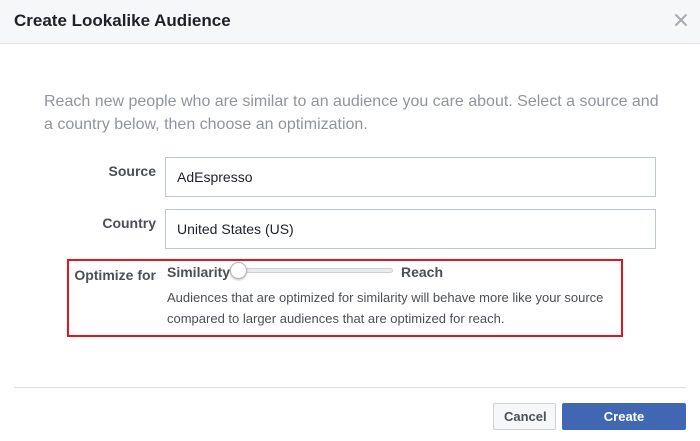  Describe the element at coordinates (132, 171) in the screenshot. I see `source-label: Source` at that location.